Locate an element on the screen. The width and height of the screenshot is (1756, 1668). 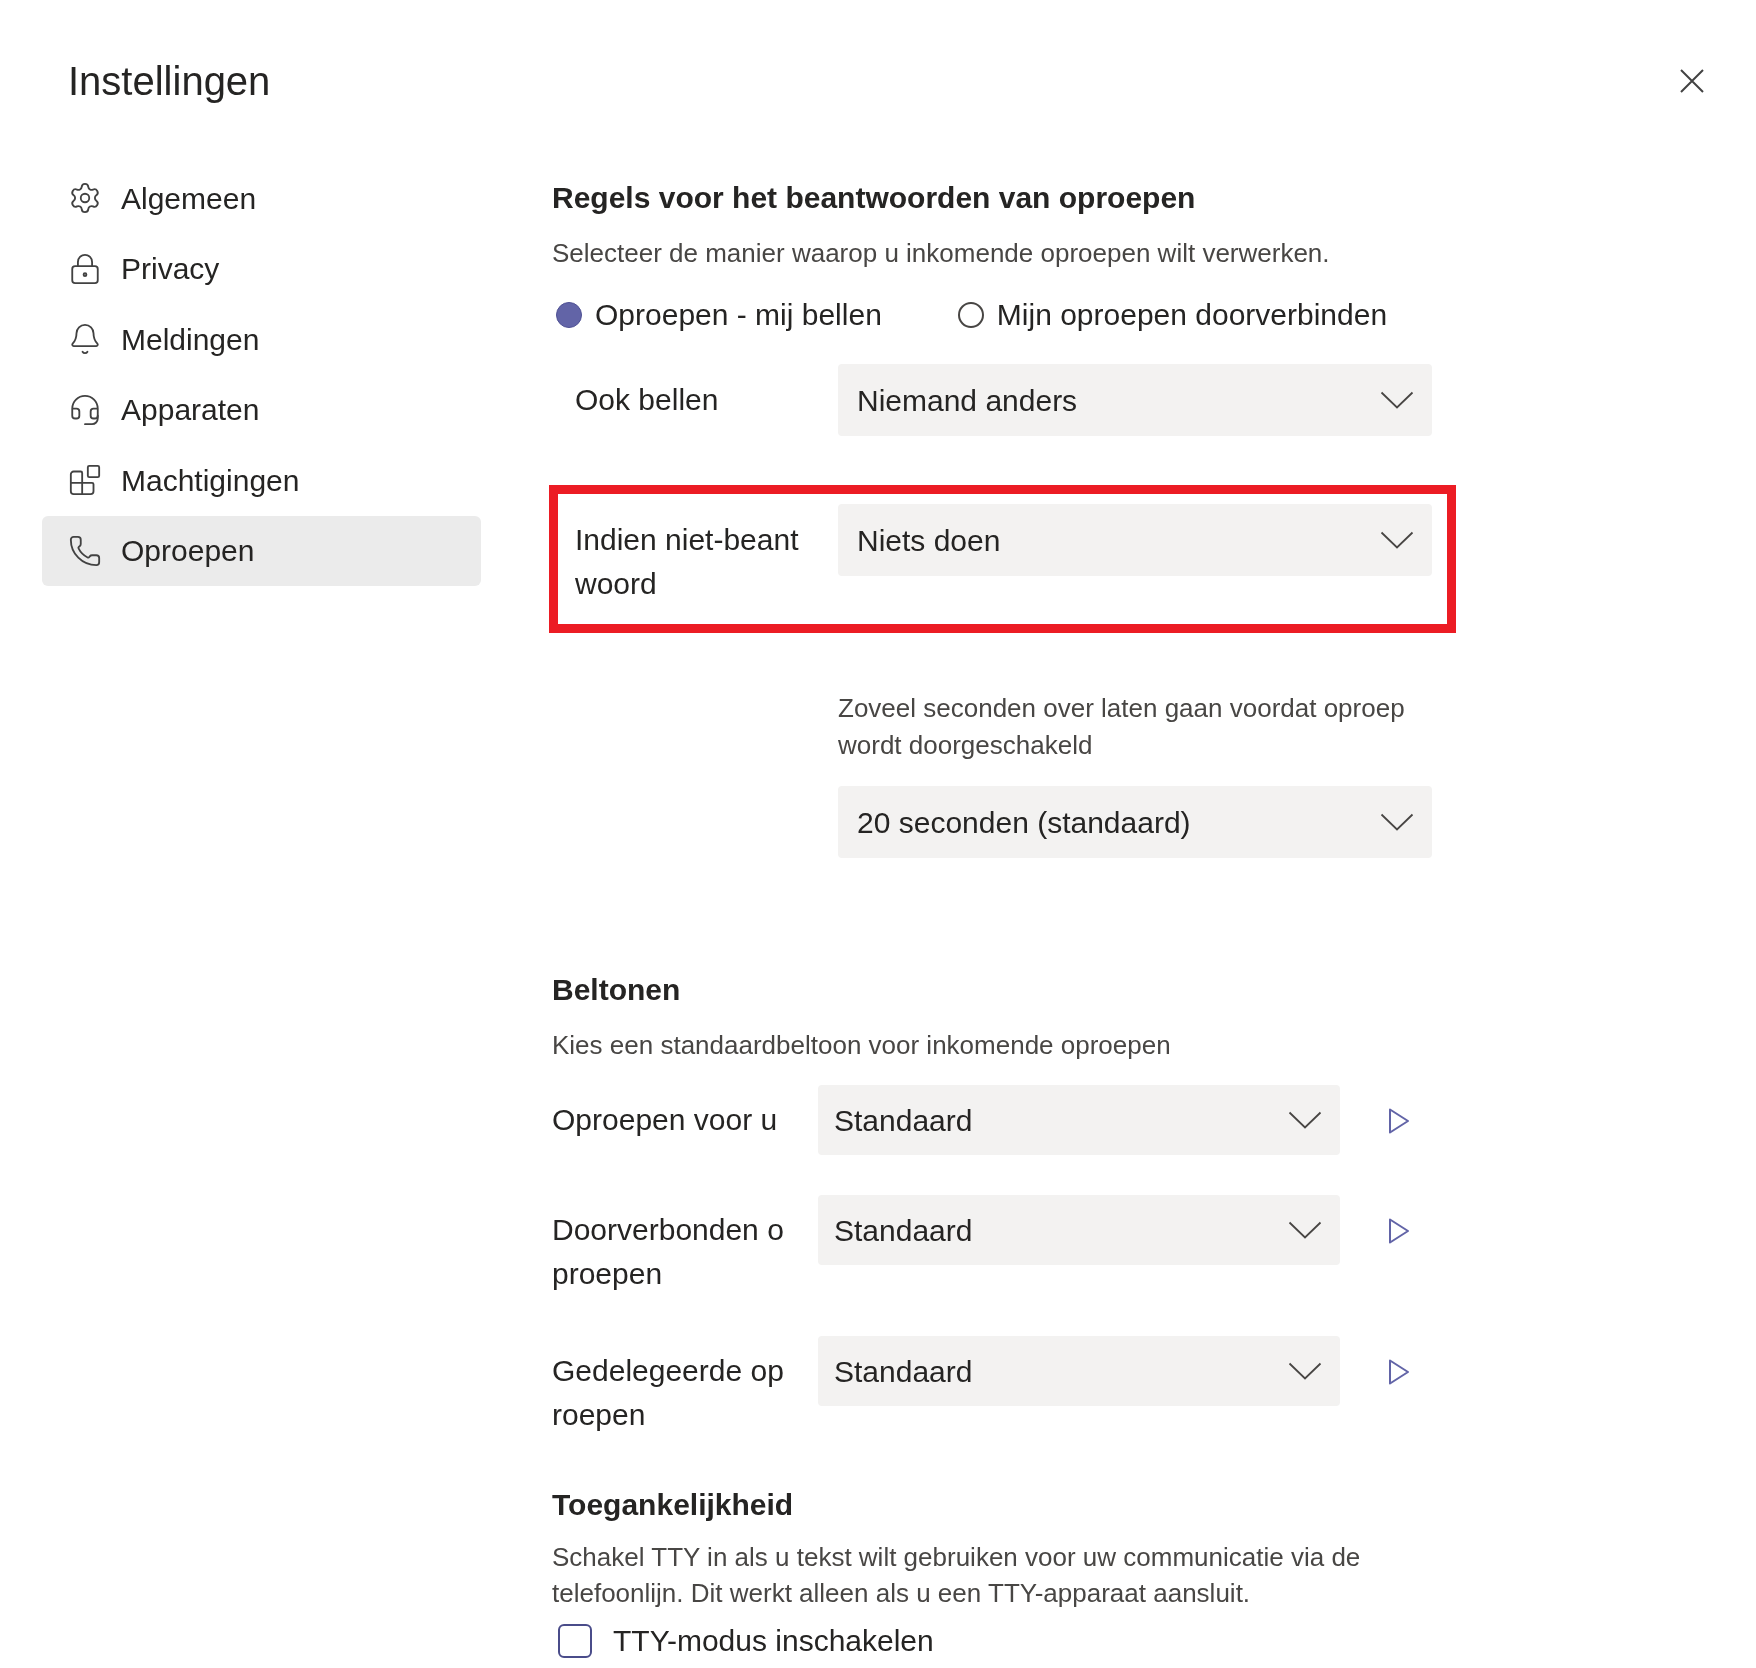
close-button is located at coordinates (1692, 81).